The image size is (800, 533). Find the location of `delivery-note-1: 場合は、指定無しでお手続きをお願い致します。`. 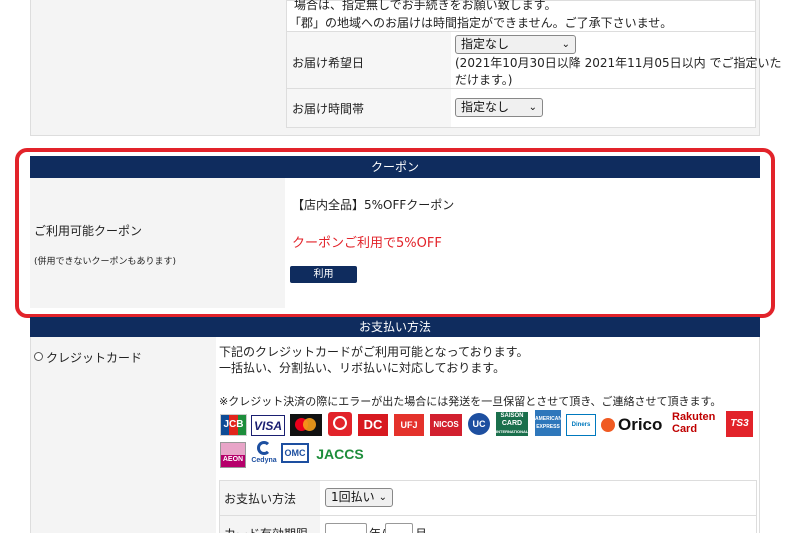

delivery-note-1: 場合は、指定無しでお手続きをお願い致します。 is located at coordinates (425, 6).